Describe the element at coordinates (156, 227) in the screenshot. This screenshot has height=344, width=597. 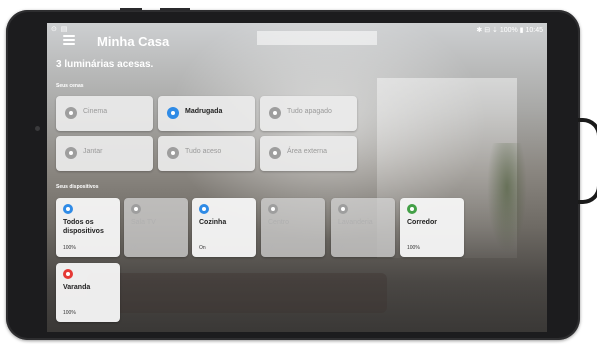
I see `device-tile-sala-tv: Sala TV Off` at that location.